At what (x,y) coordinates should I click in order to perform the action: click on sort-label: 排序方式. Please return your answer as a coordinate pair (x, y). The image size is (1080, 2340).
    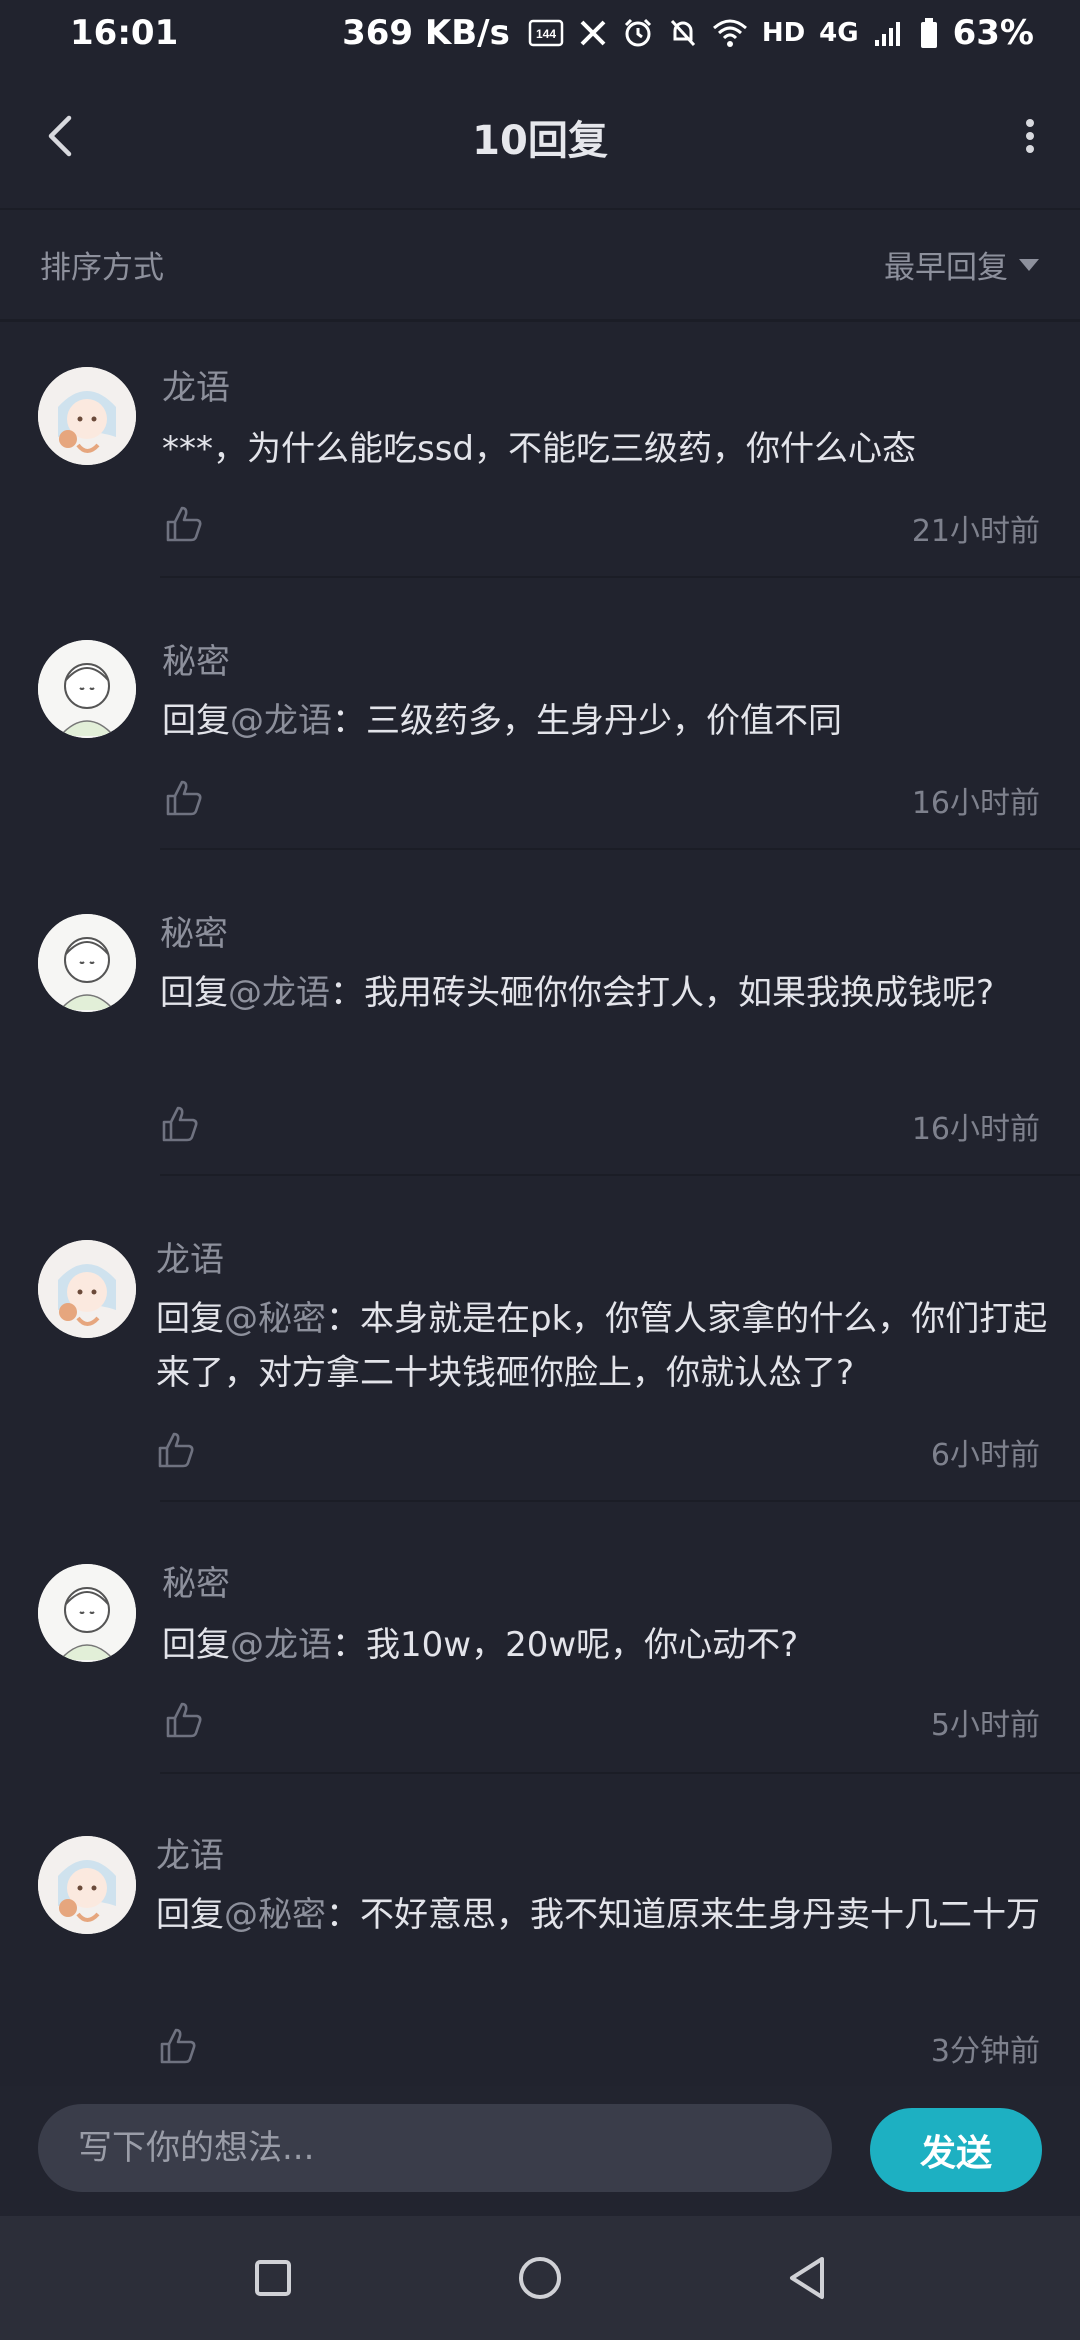
    Looking at the image, I should click on (102, 268).